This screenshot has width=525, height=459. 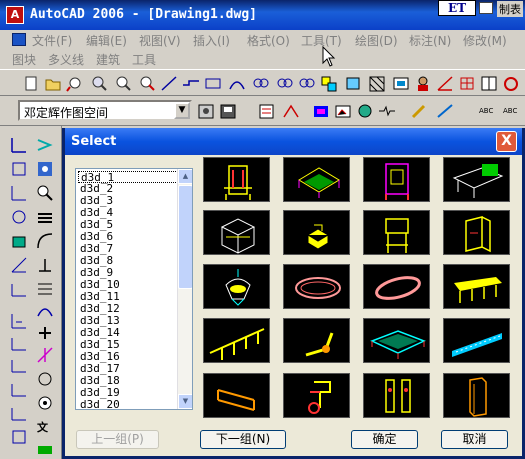 I want to click on layer-manager-icon, so click(x=267, y=111).